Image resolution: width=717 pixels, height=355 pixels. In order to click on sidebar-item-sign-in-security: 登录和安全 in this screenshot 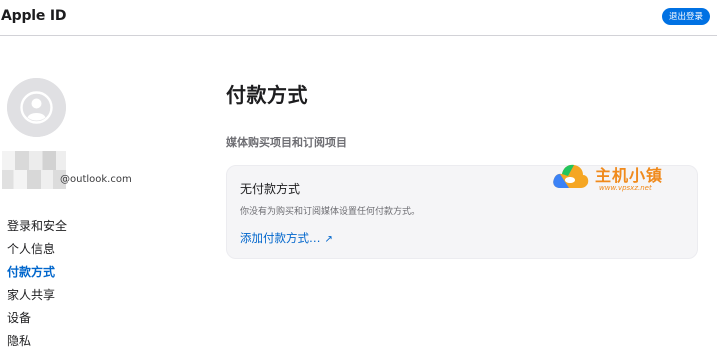, I will do `click(37, 229)`.